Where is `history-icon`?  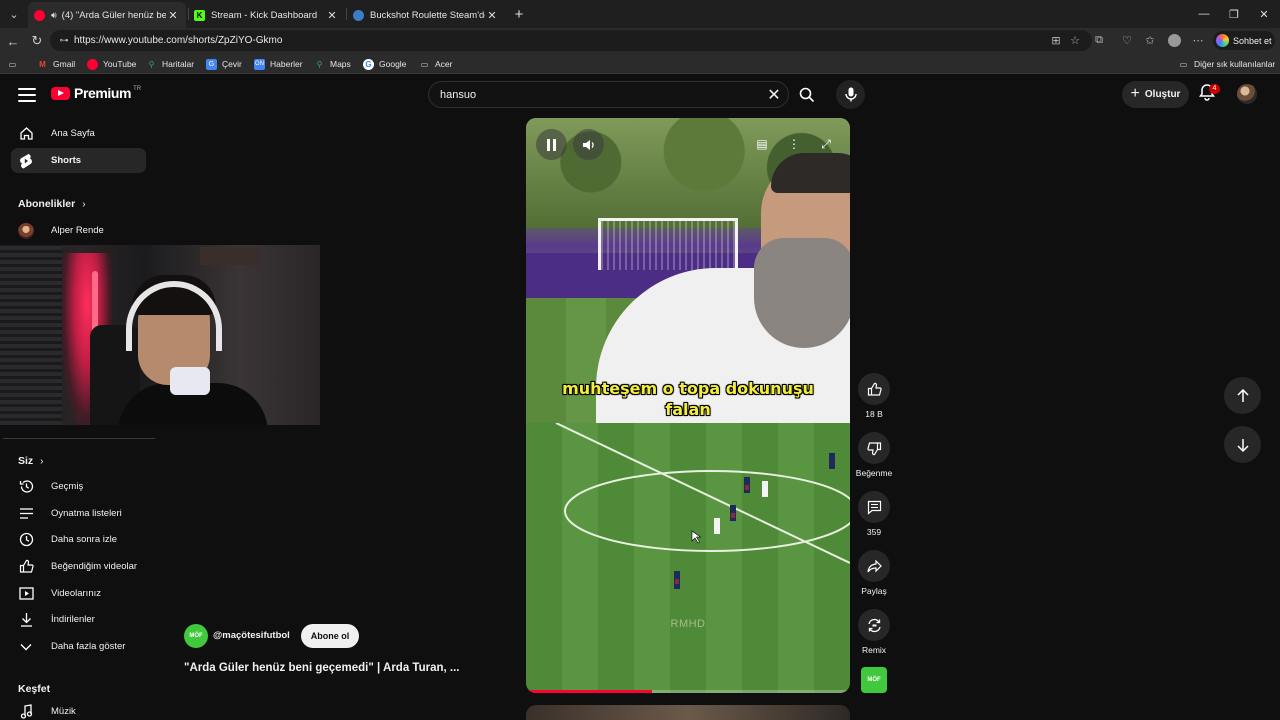
history-icon is located at coordinates (26, 487).